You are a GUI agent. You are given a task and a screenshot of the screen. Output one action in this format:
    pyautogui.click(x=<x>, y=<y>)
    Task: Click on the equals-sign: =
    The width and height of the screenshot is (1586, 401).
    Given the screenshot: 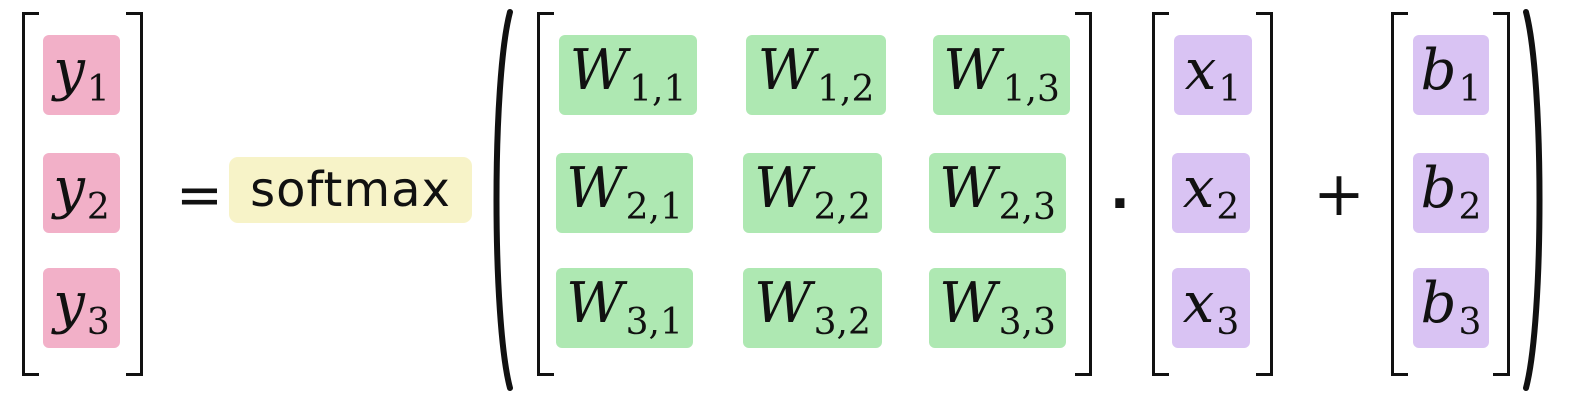 What is the action you would take?
    pyautogui.click(x=199, y=195)
    